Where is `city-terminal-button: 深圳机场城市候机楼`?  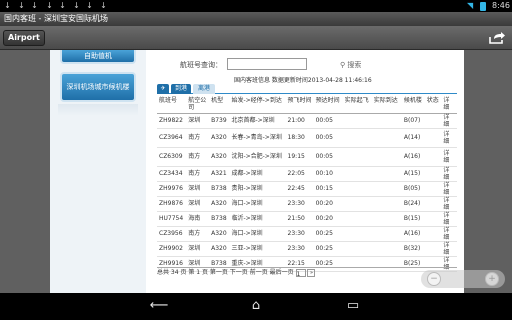
city-terminal-button: 深圳机场城市候机楼 is located at coordinates (98, 87).